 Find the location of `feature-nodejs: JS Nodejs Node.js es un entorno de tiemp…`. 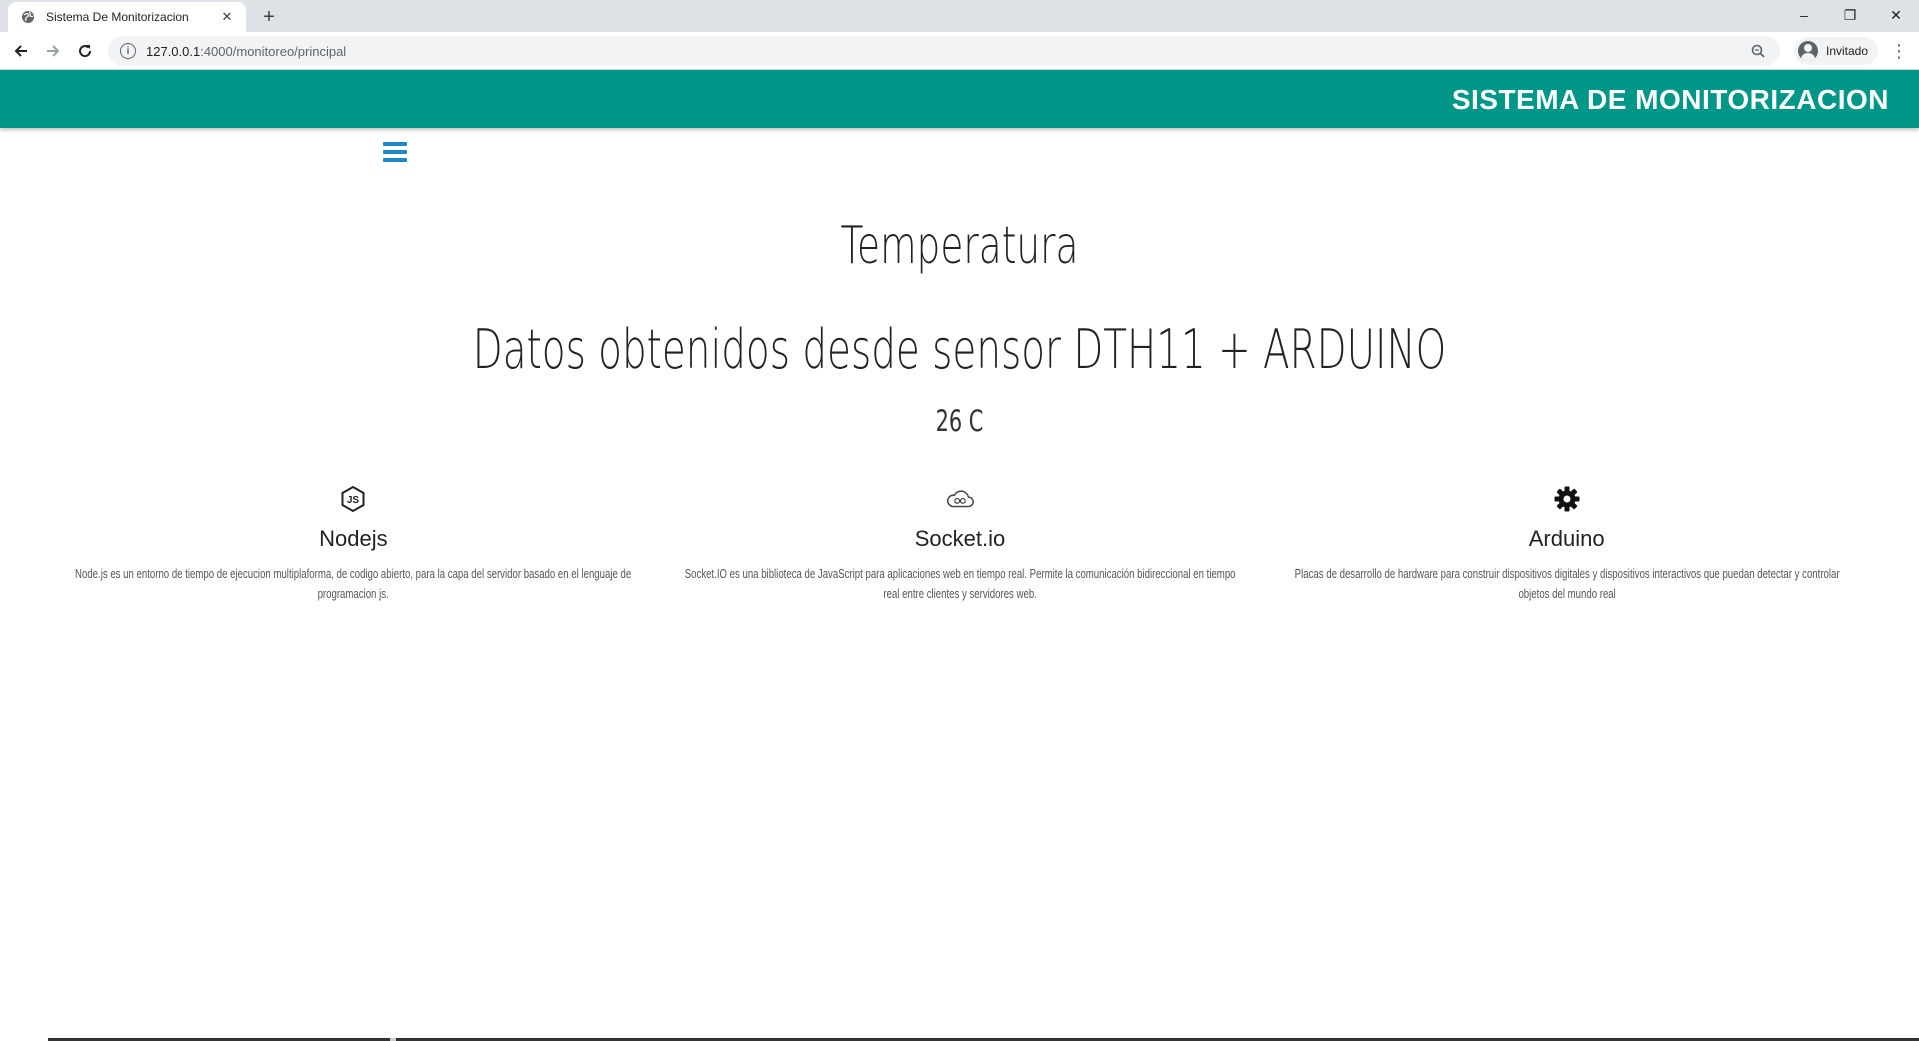

feature-nodejs: JS Nodejs Node.js es un entorno de tiemp… is located at coordinates (353, 554).